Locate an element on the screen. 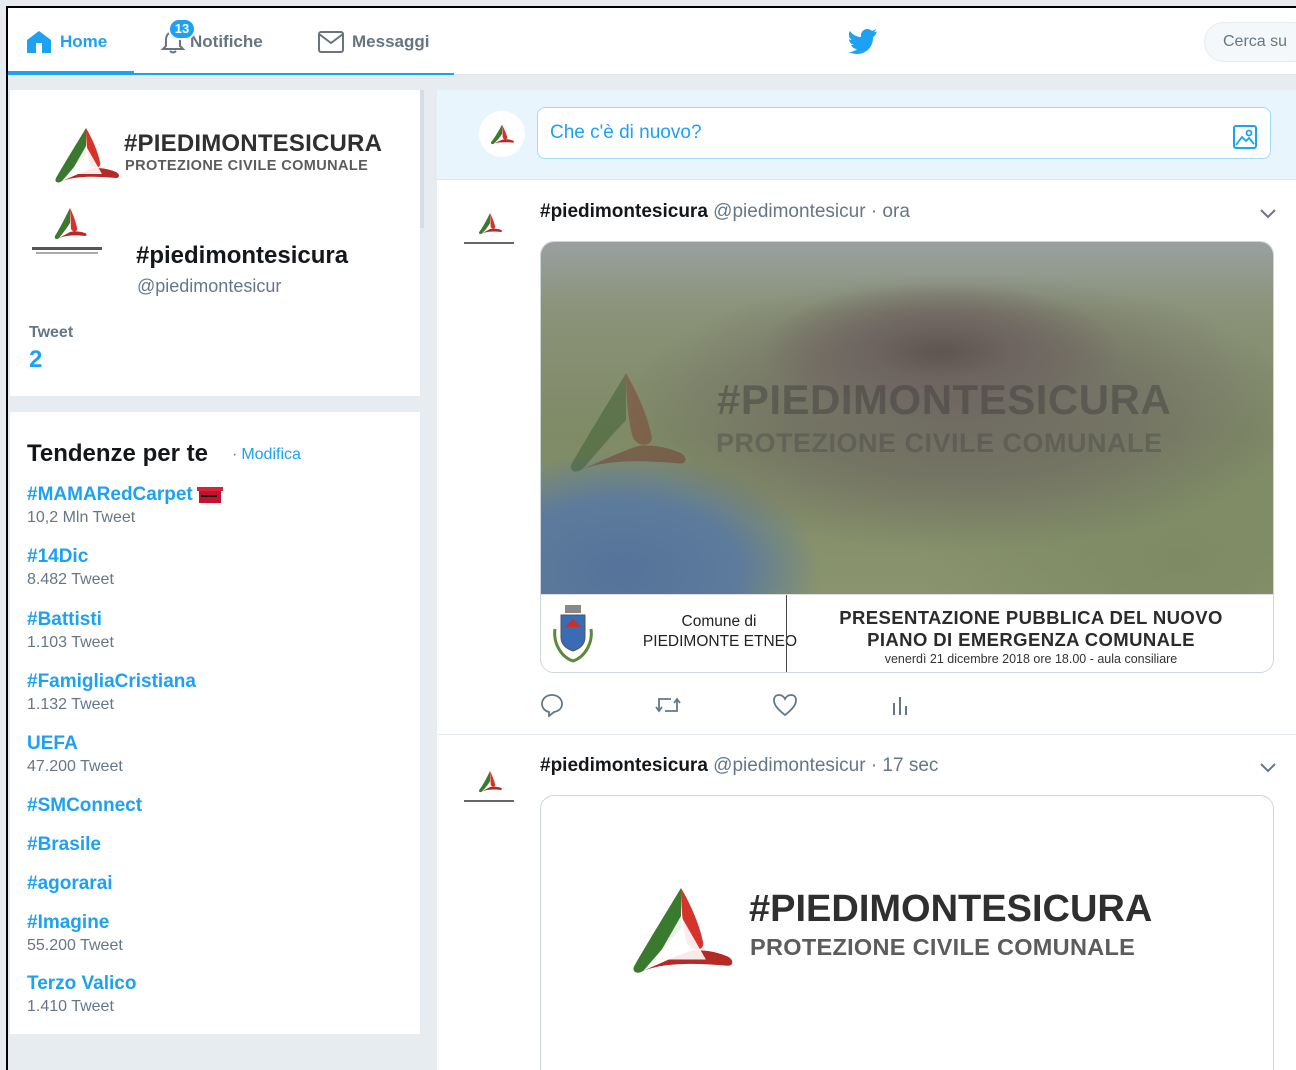 This screenshot has height=1070, width=1296. trend-item: #Brasile is located at coordinates (64, 845).